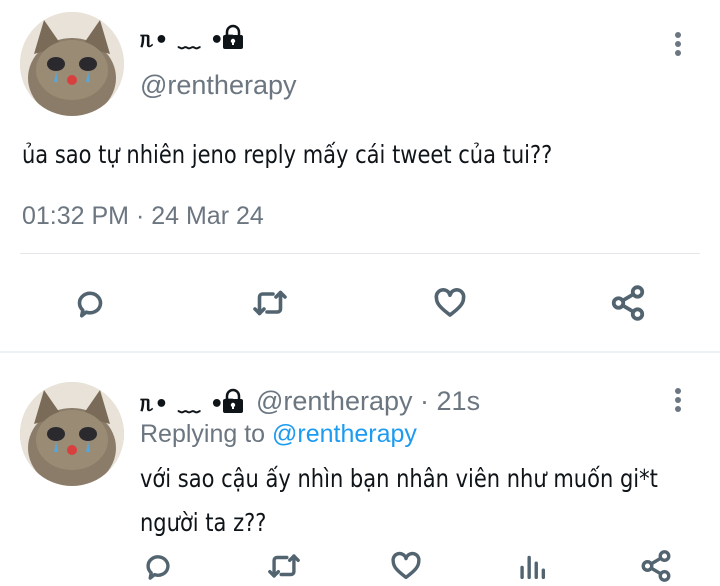 This screenshot has height=586, width=720. What do you see at coordinates (459, 401) in the screenshot?
I see `tweet-age: 21s` at bounding box center [459, 401].